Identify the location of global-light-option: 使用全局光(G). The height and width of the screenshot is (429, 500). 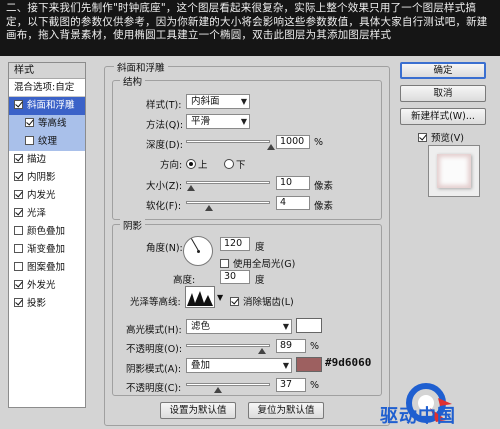
(257, 263).